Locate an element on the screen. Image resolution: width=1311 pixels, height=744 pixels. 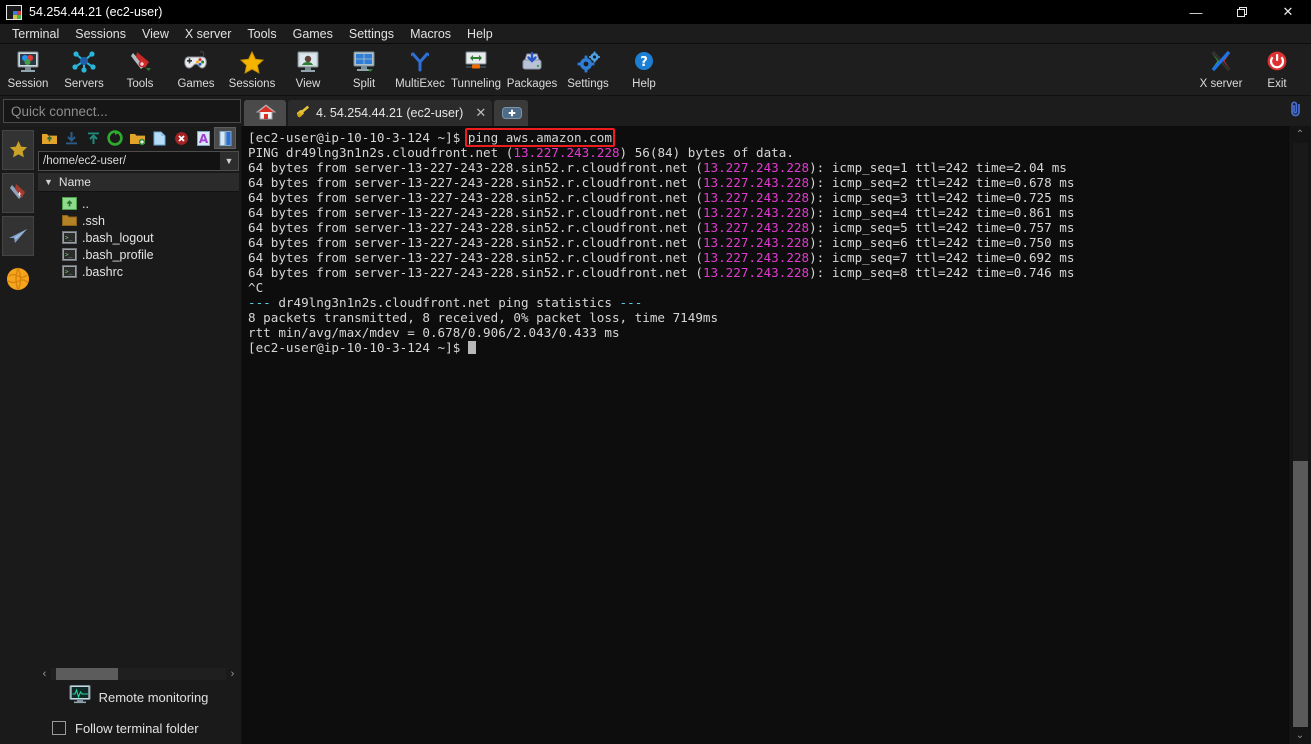
toolbar-split-button: Split is located at coordinates (364, 68).